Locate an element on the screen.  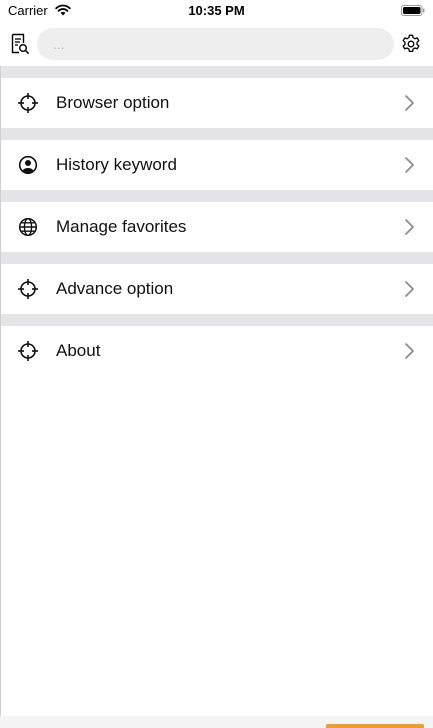
menu-item-browser-option: Browser option is located at coordinates (216, 103).